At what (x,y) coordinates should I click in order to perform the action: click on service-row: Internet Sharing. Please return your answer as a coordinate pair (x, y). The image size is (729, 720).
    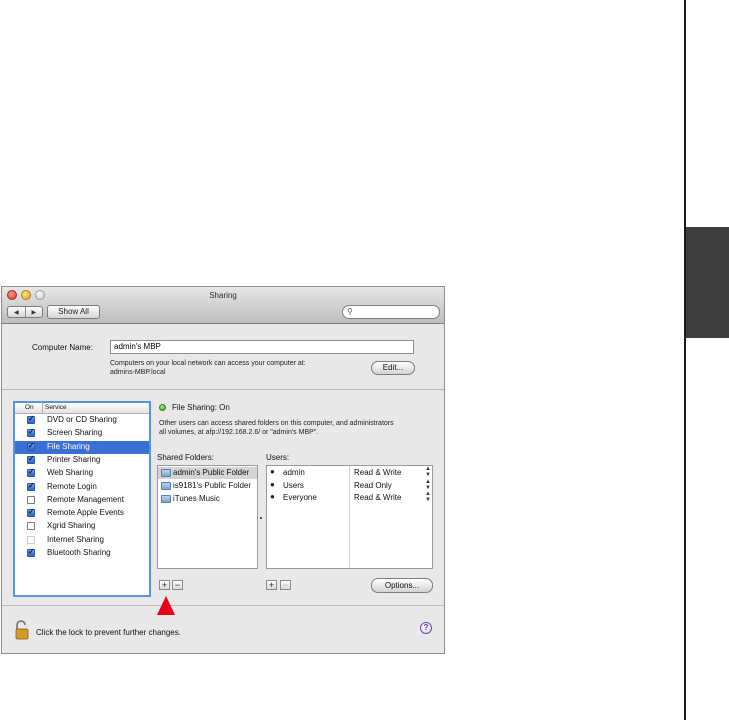
    Looking at the image, I should click on (82, 540).